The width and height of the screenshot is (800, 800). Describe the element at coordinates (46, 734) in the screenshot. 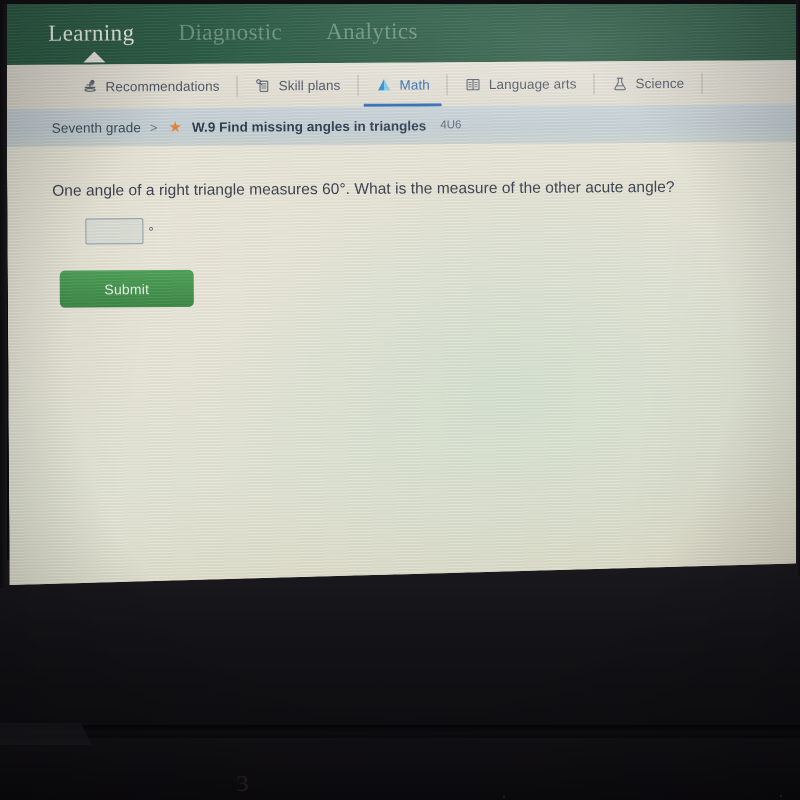

I see `laptop-deck-notch` at that location.